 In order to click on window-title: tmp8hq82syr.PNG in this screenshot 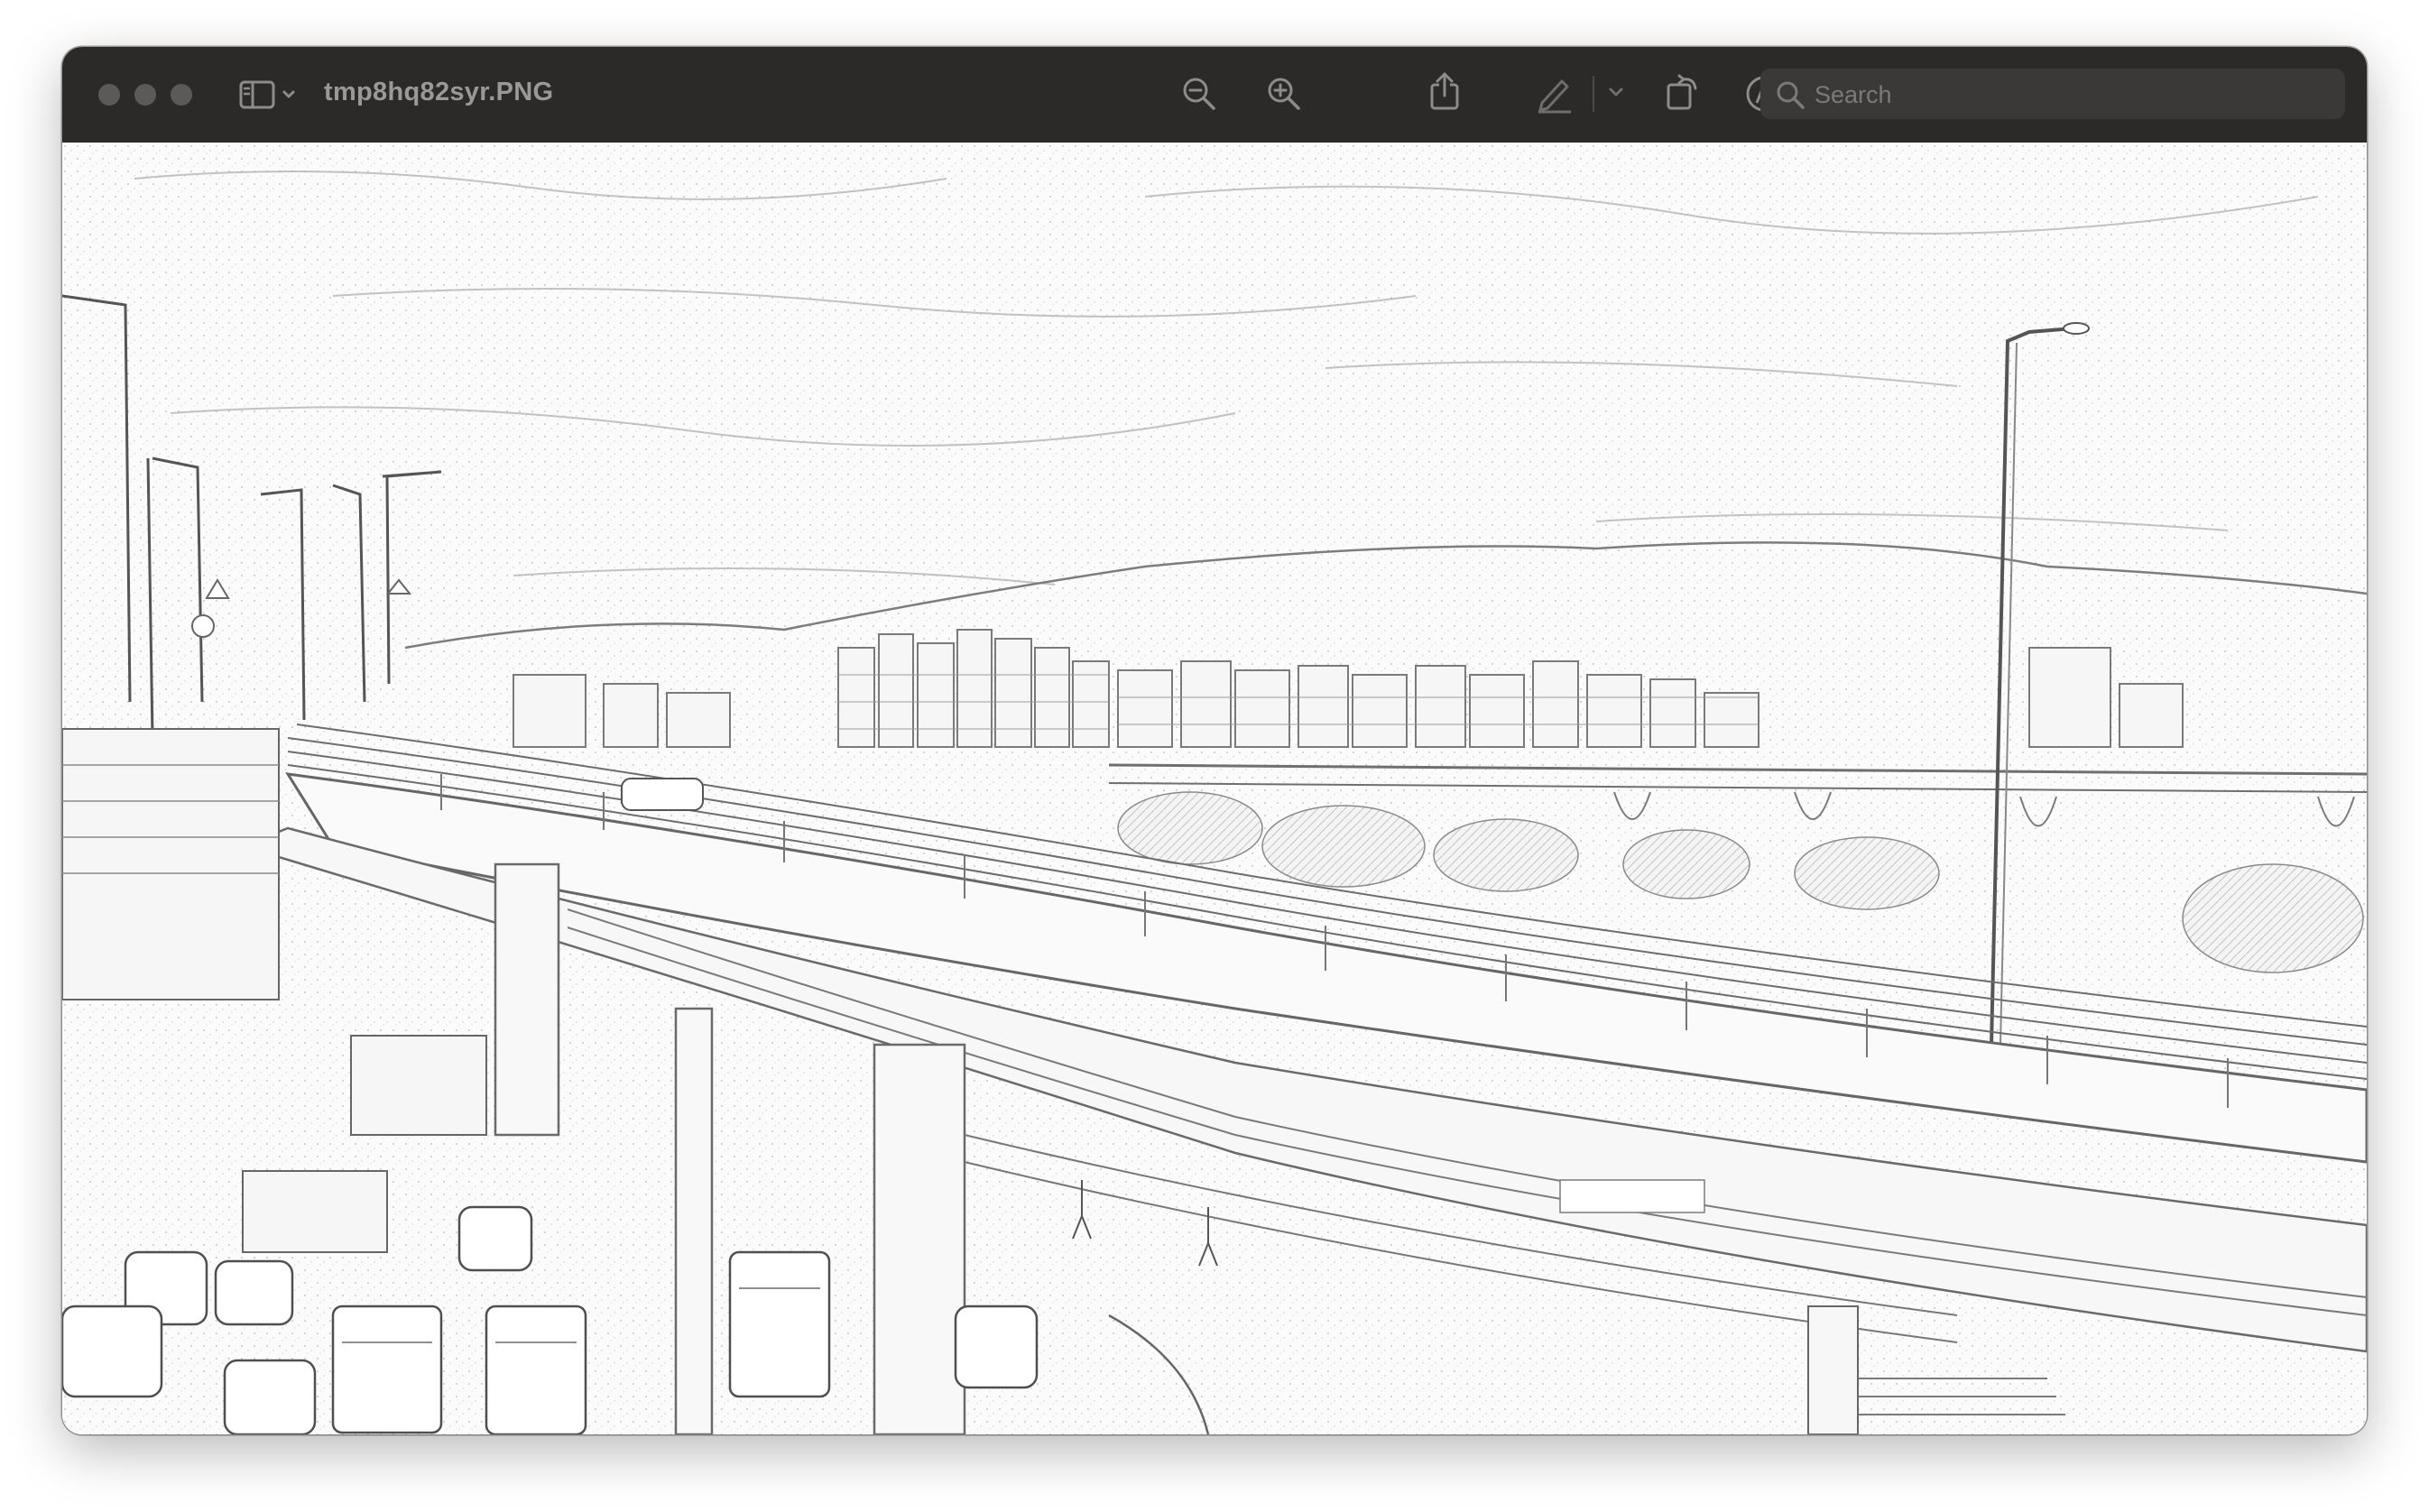, I will do `click(439, 92)`.